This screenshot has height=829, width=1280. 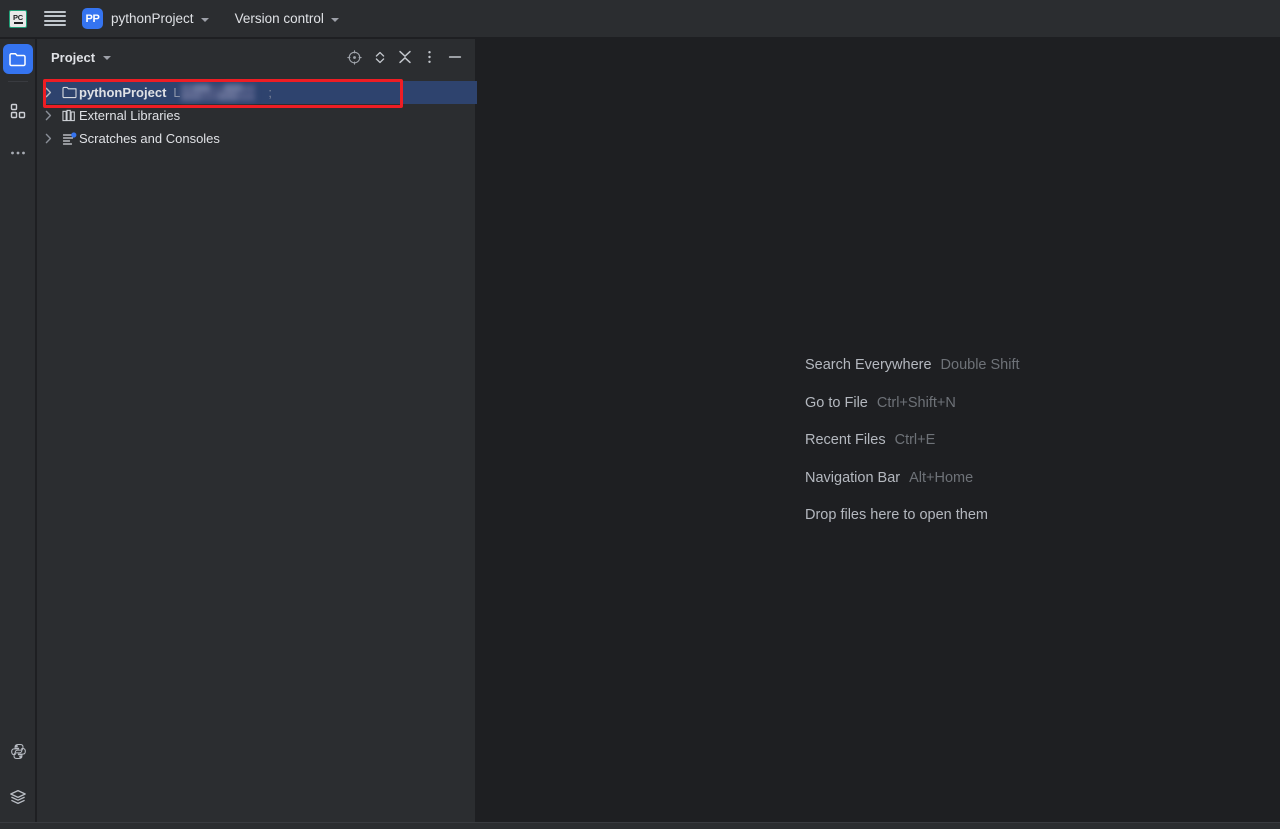 I want to click on chevron-up-down-icon, so click(x=379, y=57).